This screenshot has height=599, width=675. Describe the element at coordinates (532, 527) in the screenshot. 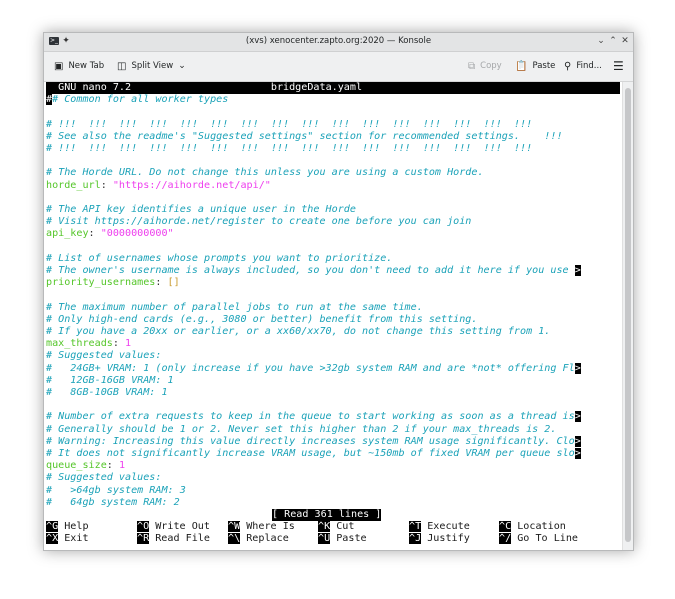

I see `shortcut-location: ^C Location` at that location.